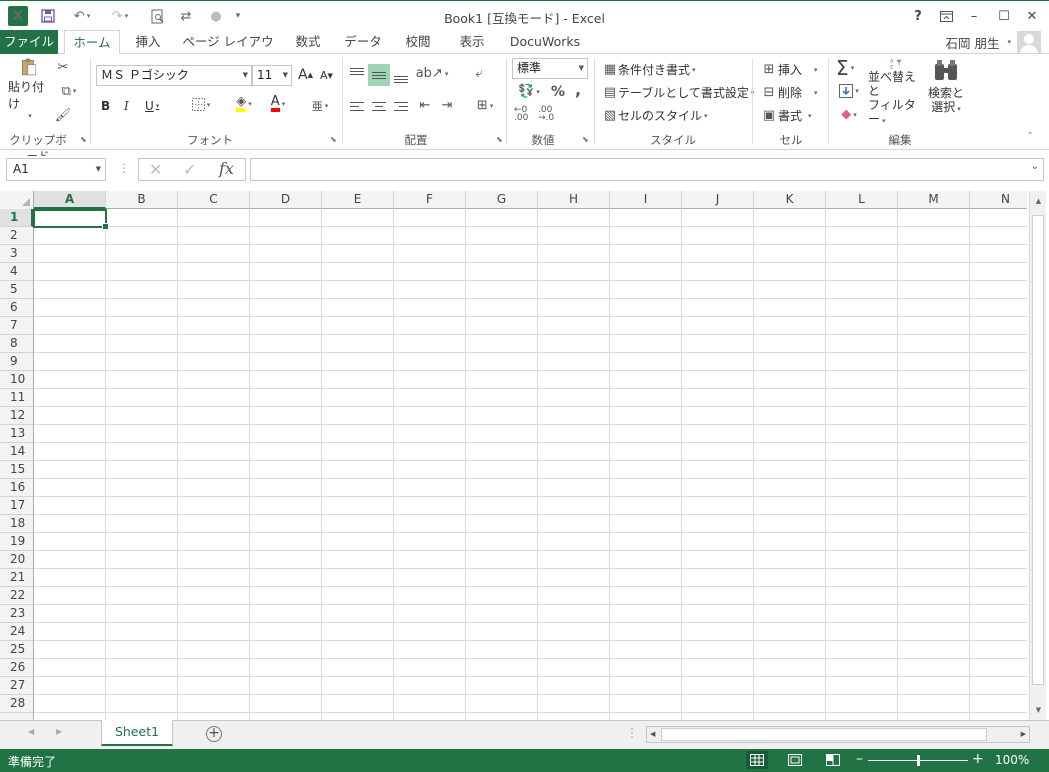 This screenshot has width=1049, height=772. What do you see at coordinates (545, 42) in the screenshot?
I see `tab-docuworks: DocuWorks` at bounding box center [545, 42].